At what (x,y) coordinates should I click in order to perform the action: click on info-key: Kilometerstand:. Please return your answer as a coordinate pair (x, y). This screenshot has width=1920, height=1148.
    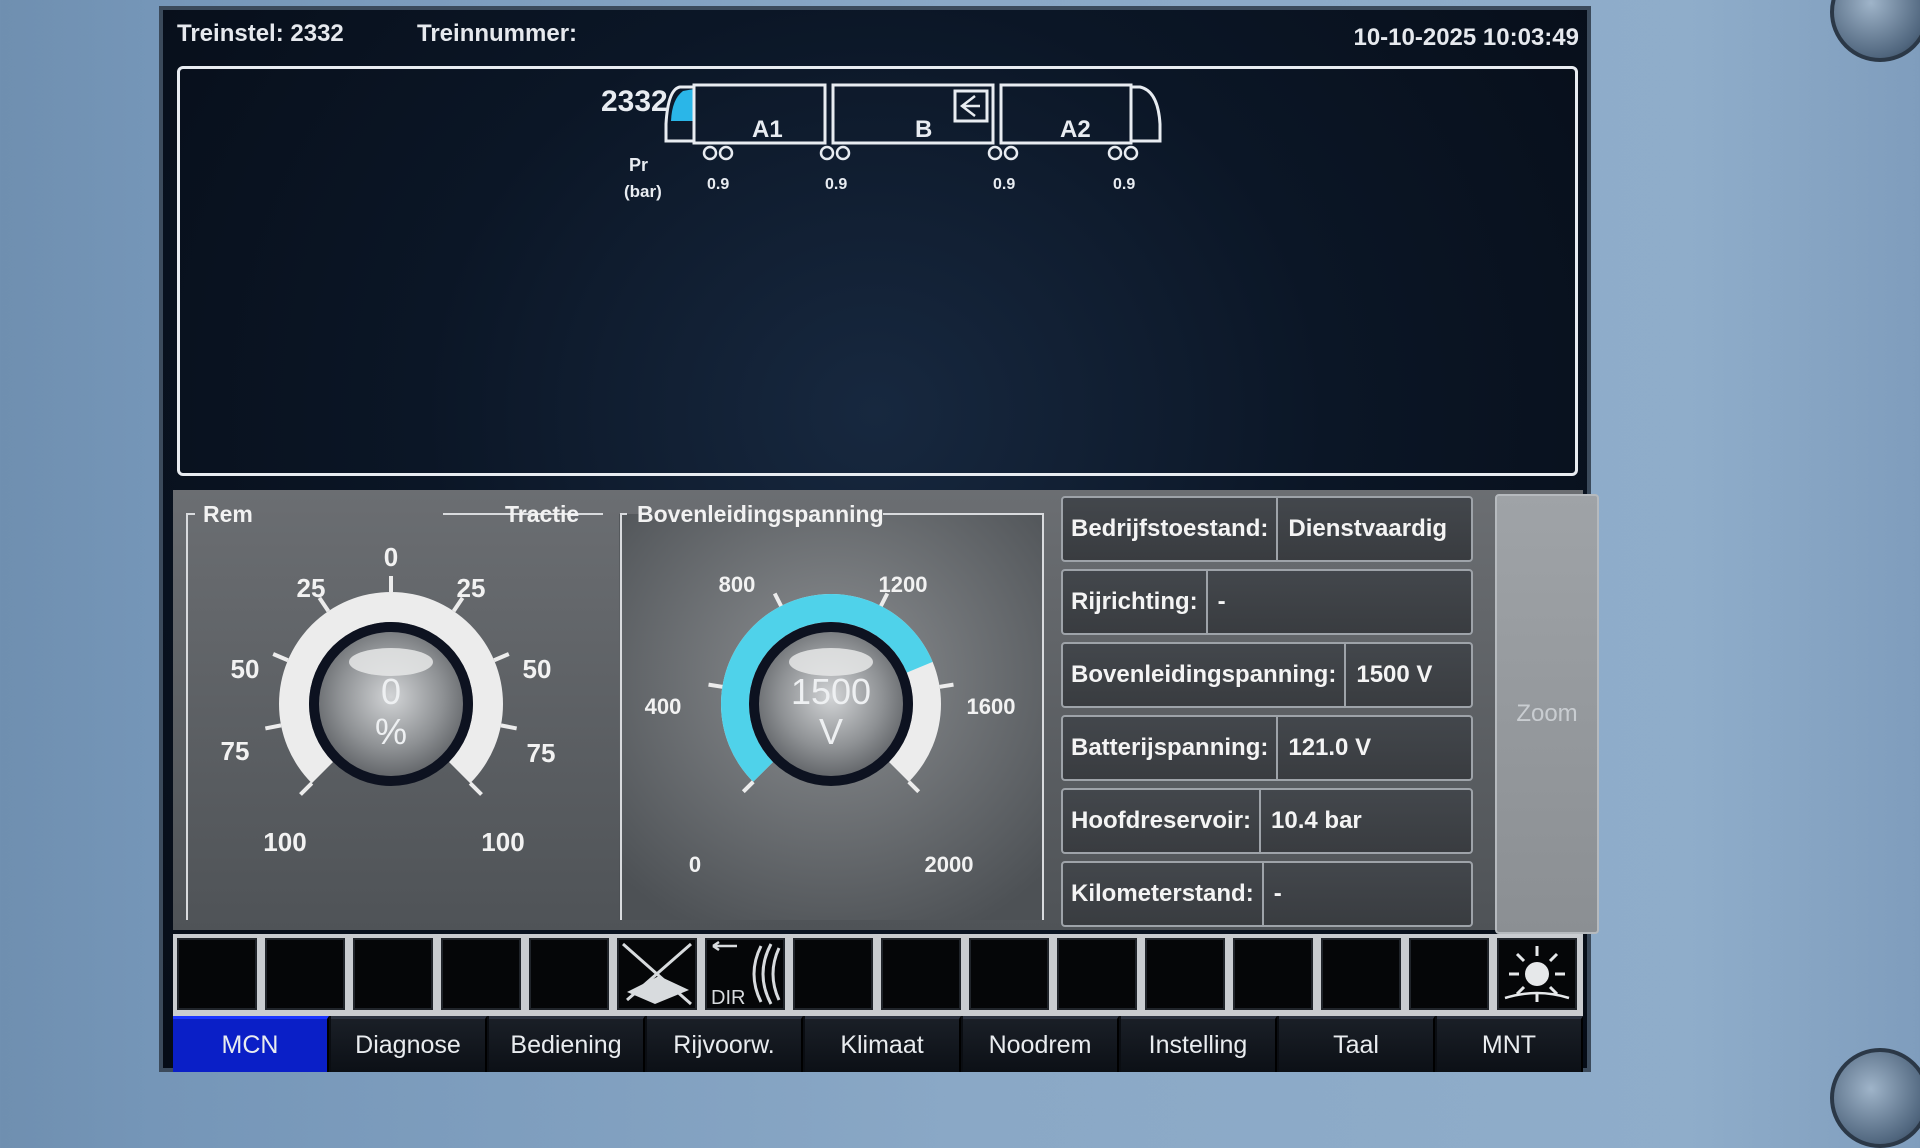
    Looking at the image, I should click on (1163, 894).